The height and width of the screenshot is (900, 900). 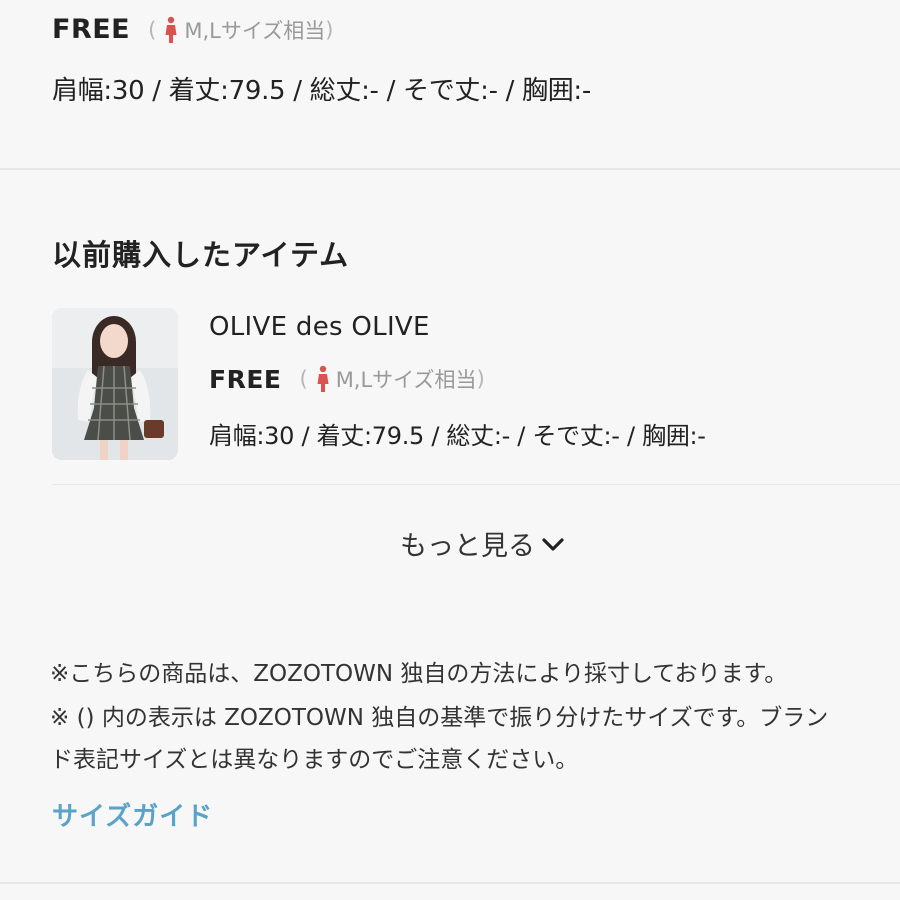 I want to click on item-photo, so click(x=115, y=384).